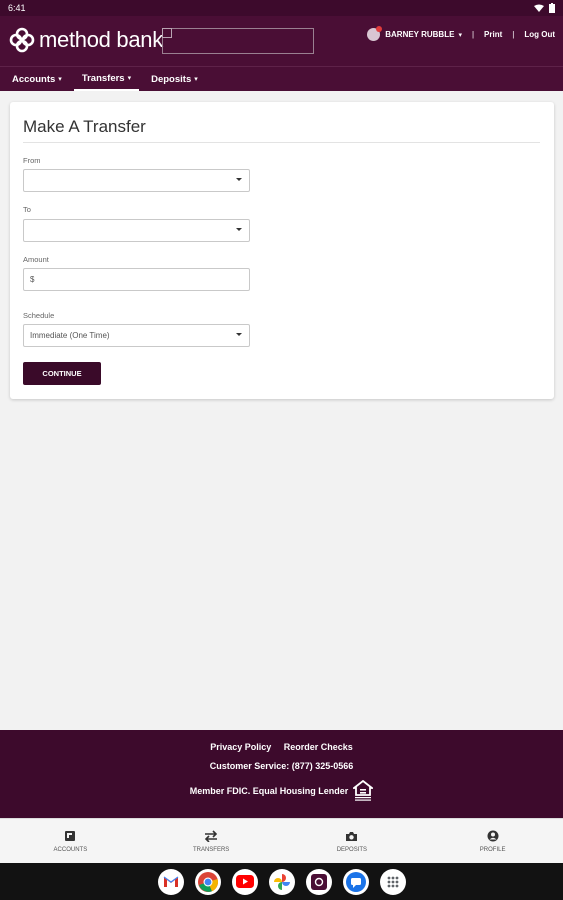 This screenshot has width=563, height=900. Describe the element at coordinates (269, 791) in the screenshot. I see `member-fdic-text: Member FDIC. Equal Housing Lender` at that location.